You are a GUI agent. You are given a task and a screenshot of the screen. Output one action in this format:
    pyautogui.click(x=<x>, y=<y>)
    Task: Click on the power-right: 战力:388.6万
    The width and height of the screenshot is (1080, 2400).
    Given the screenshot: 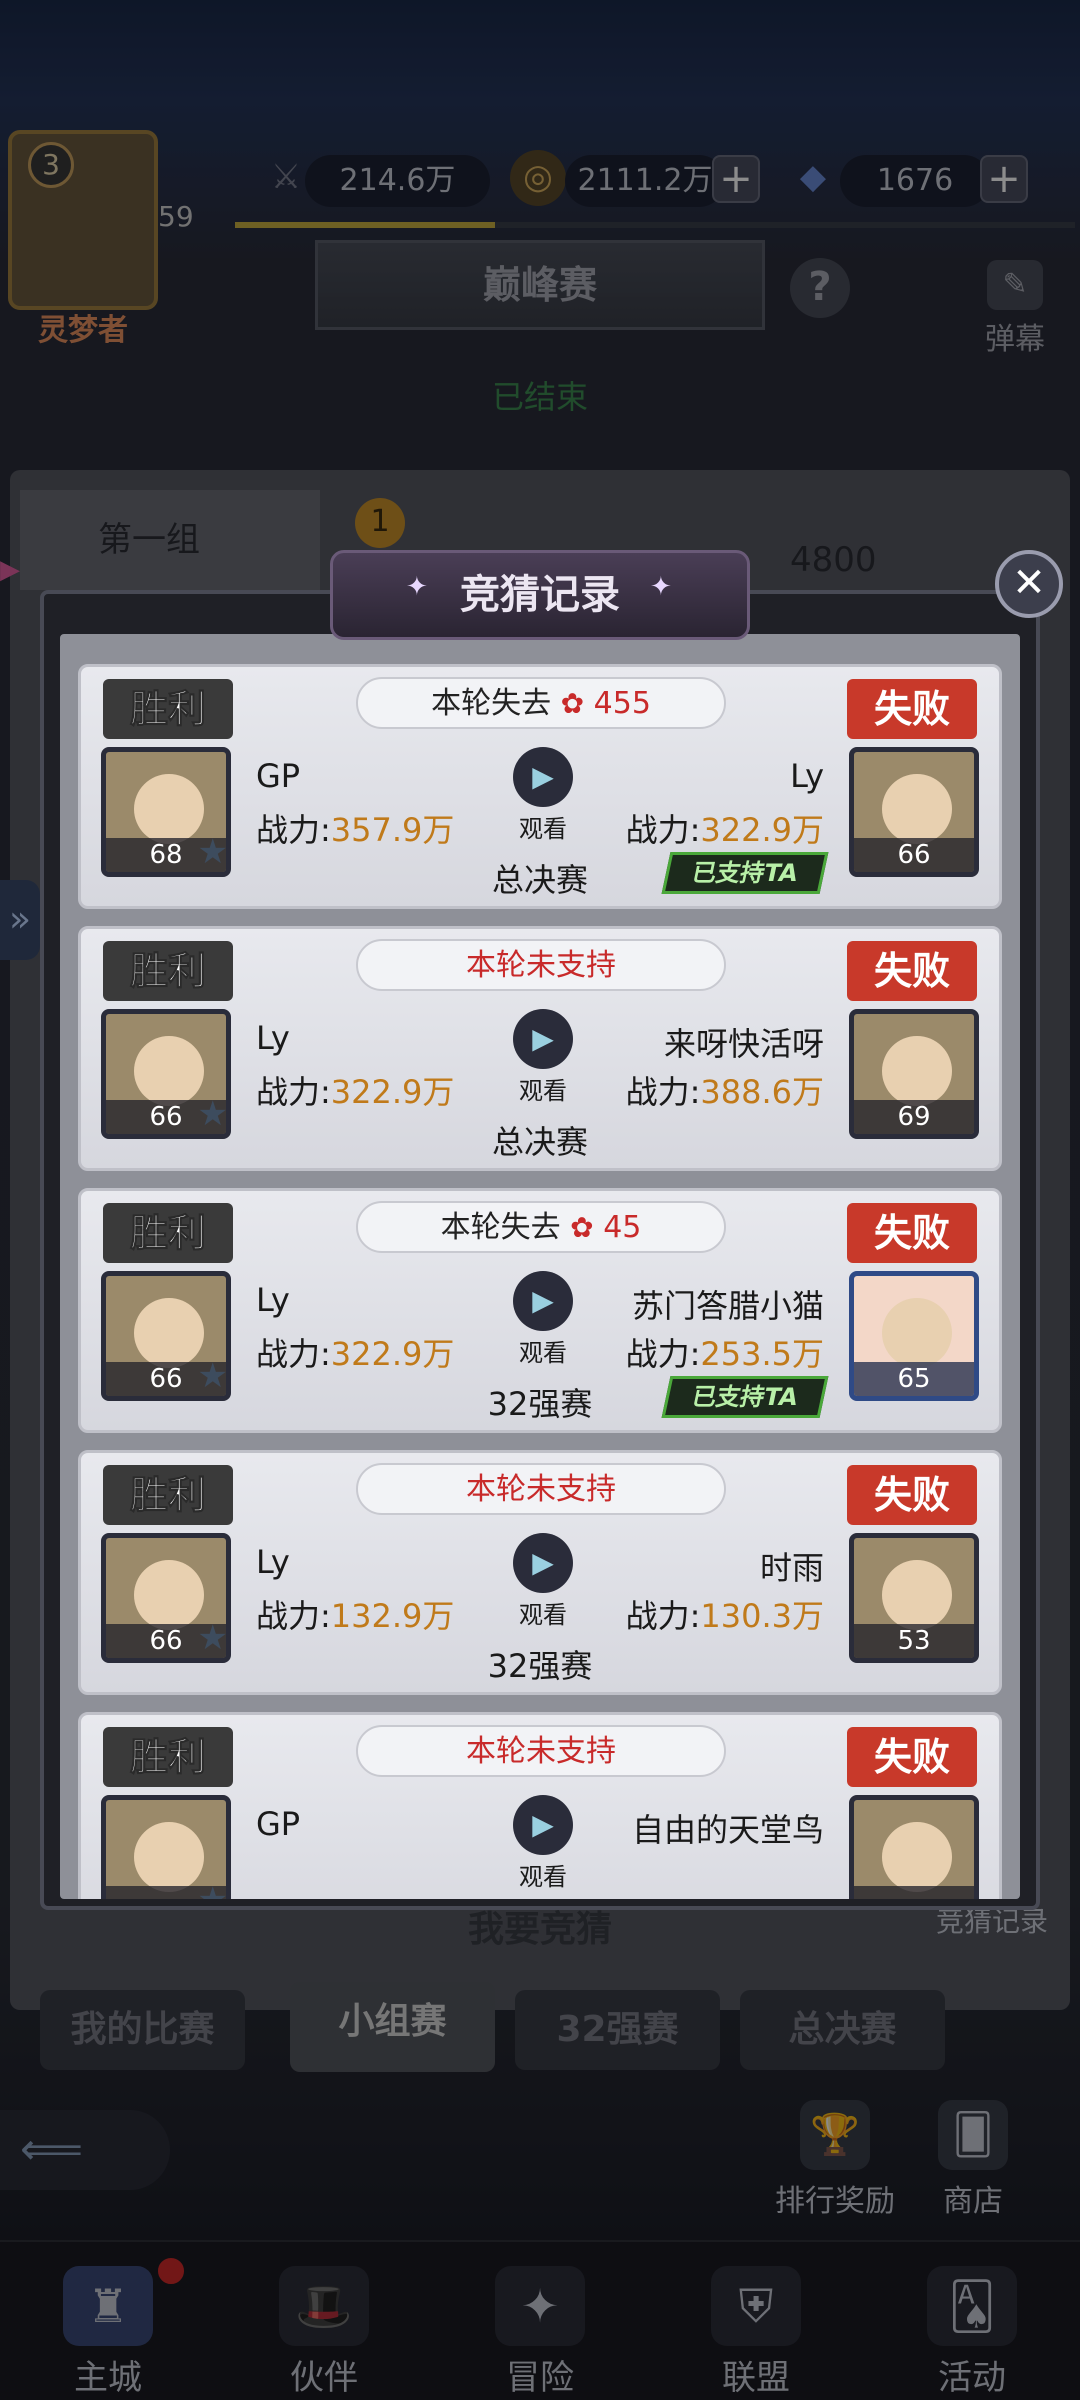 What is the action you would take?
    pyautogui.click(x=725, y=1090)
    